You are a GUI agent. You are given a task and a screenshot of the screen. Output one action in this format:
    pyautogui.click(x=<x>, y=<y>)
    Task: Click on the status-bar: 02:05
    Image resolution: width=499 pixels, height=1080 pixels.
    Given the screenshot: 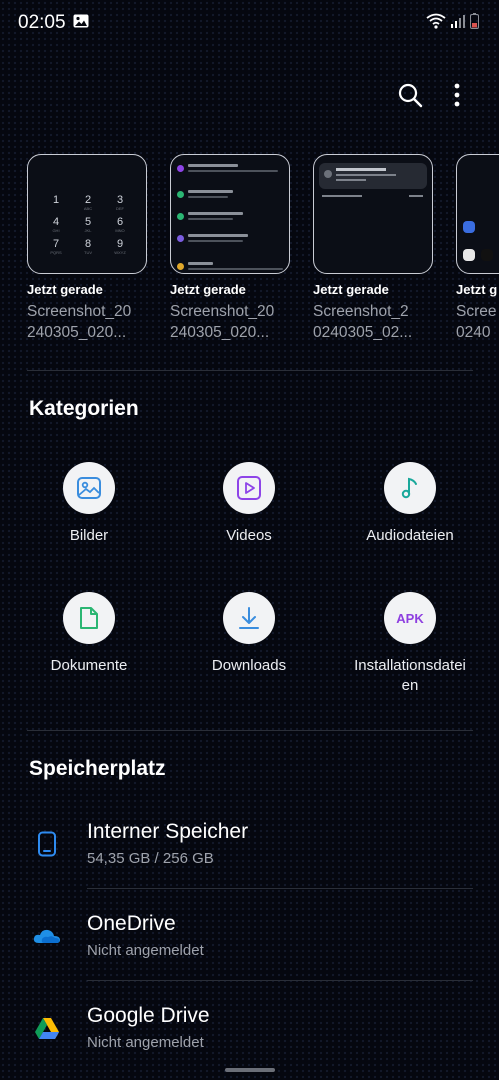 What is the action you would take?
    pyautogui.click(x=249, y=23)
    